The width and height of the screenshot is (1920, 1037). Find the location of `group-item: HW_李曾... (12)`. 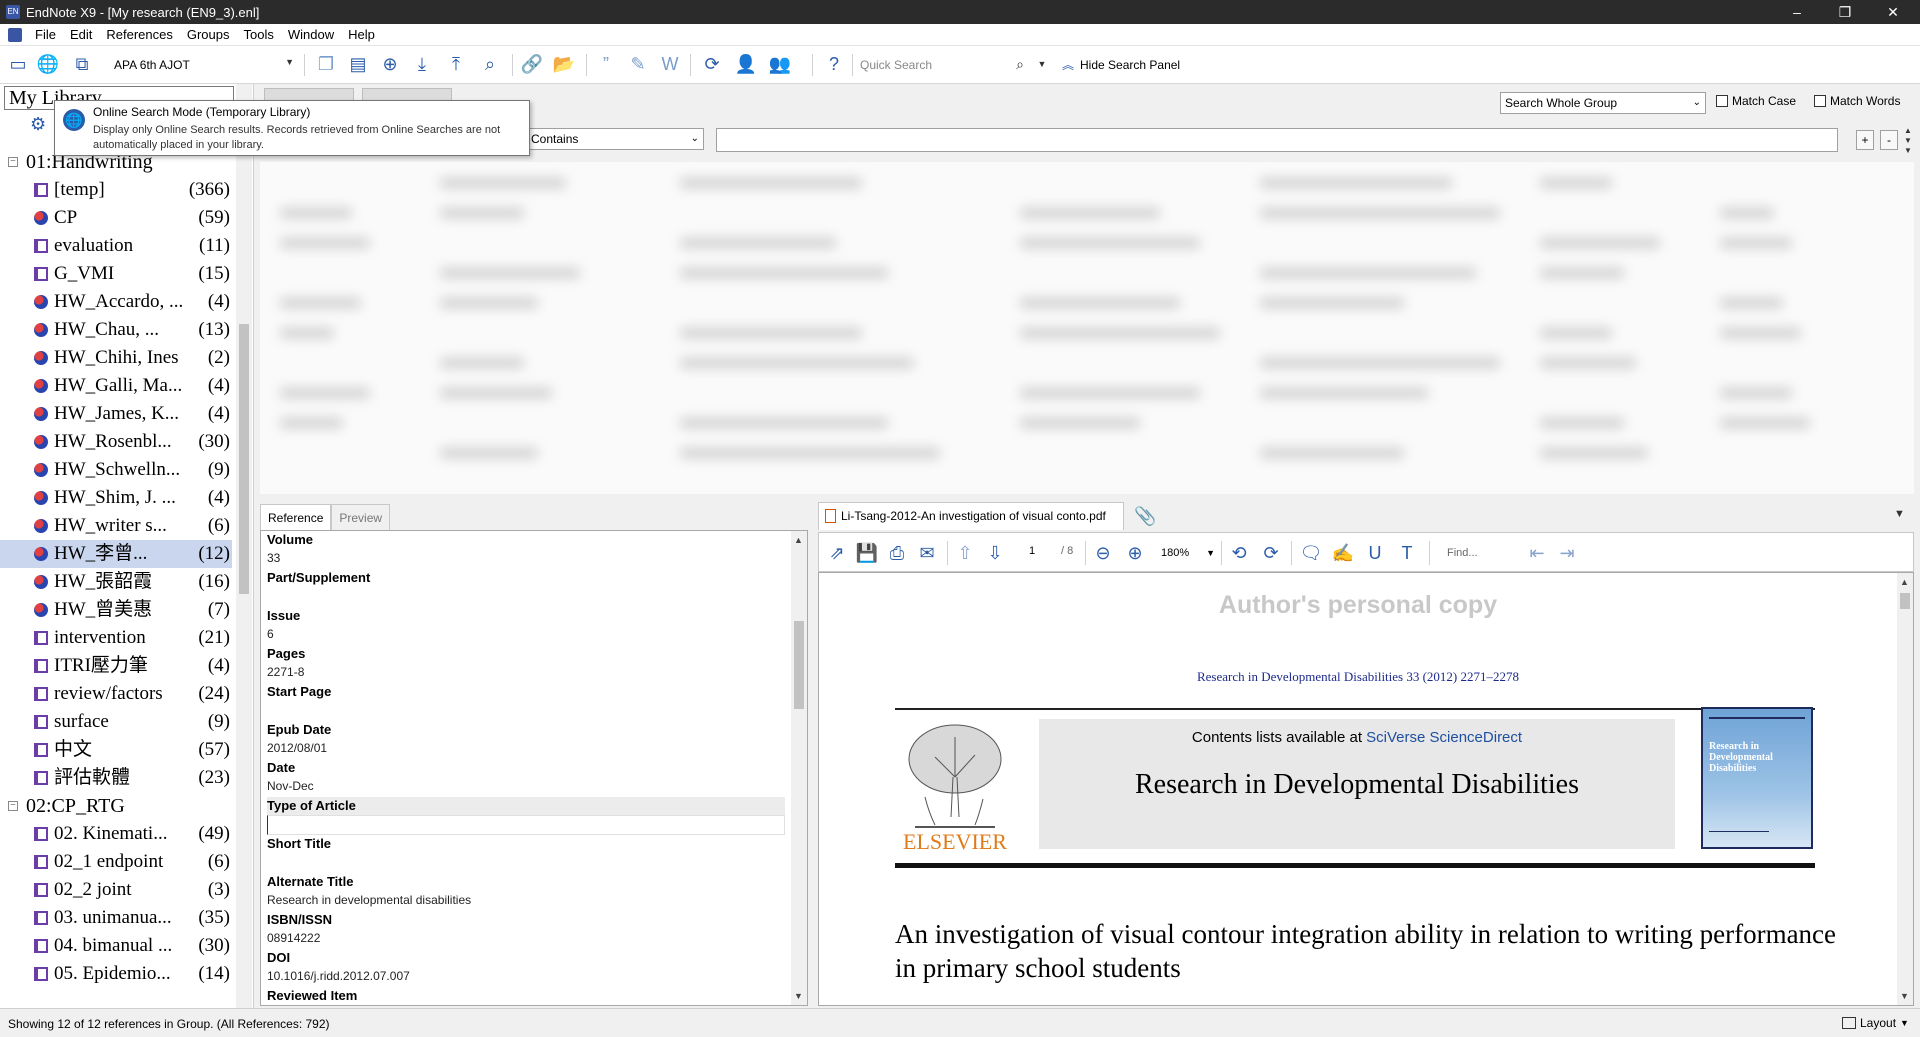

group-item: HW_李曾... (12) is located at coordinates (116, 554).